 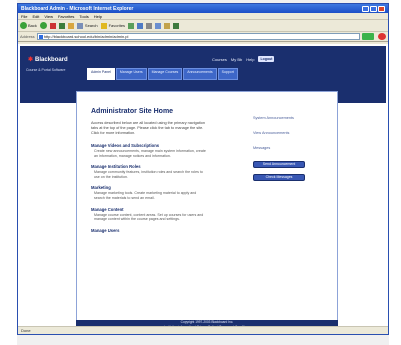 What do you see at coordinates (148, 187) in the screenshot?
I see `section-title-link: Marketing` at bounding box center [148, 187].